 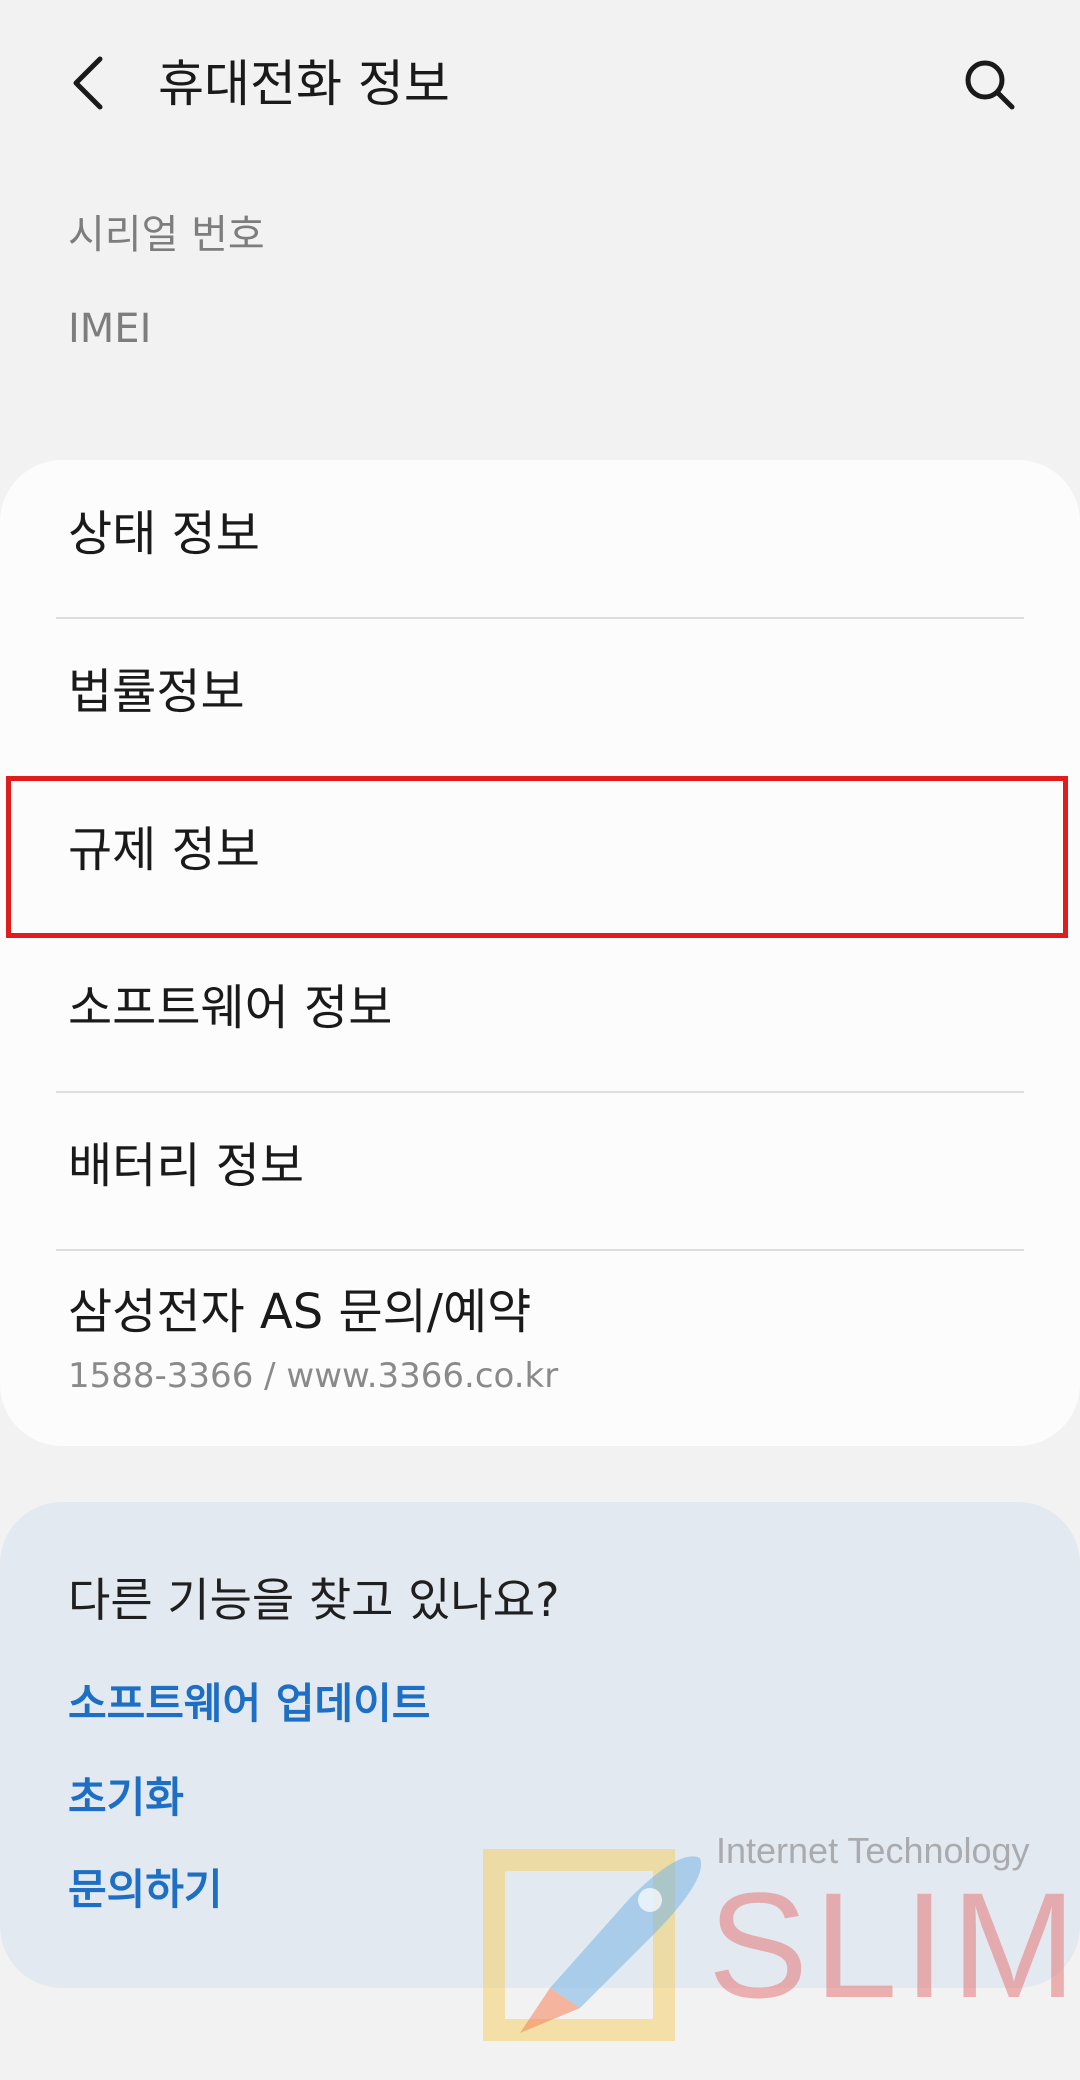 What do you see at coordinates (540, 538) in the screenshot?
I see `menu-item-status-info: 상태 정보` at bounding box center [540, 538].